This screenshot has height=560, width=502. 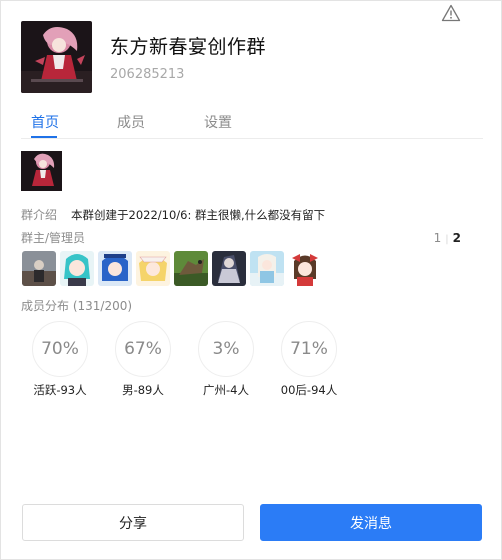 What do you see at coordinates (447, 238) in the screenshot?
I see `admins-pager: 1 | 2` at bounding box center [447, 238].